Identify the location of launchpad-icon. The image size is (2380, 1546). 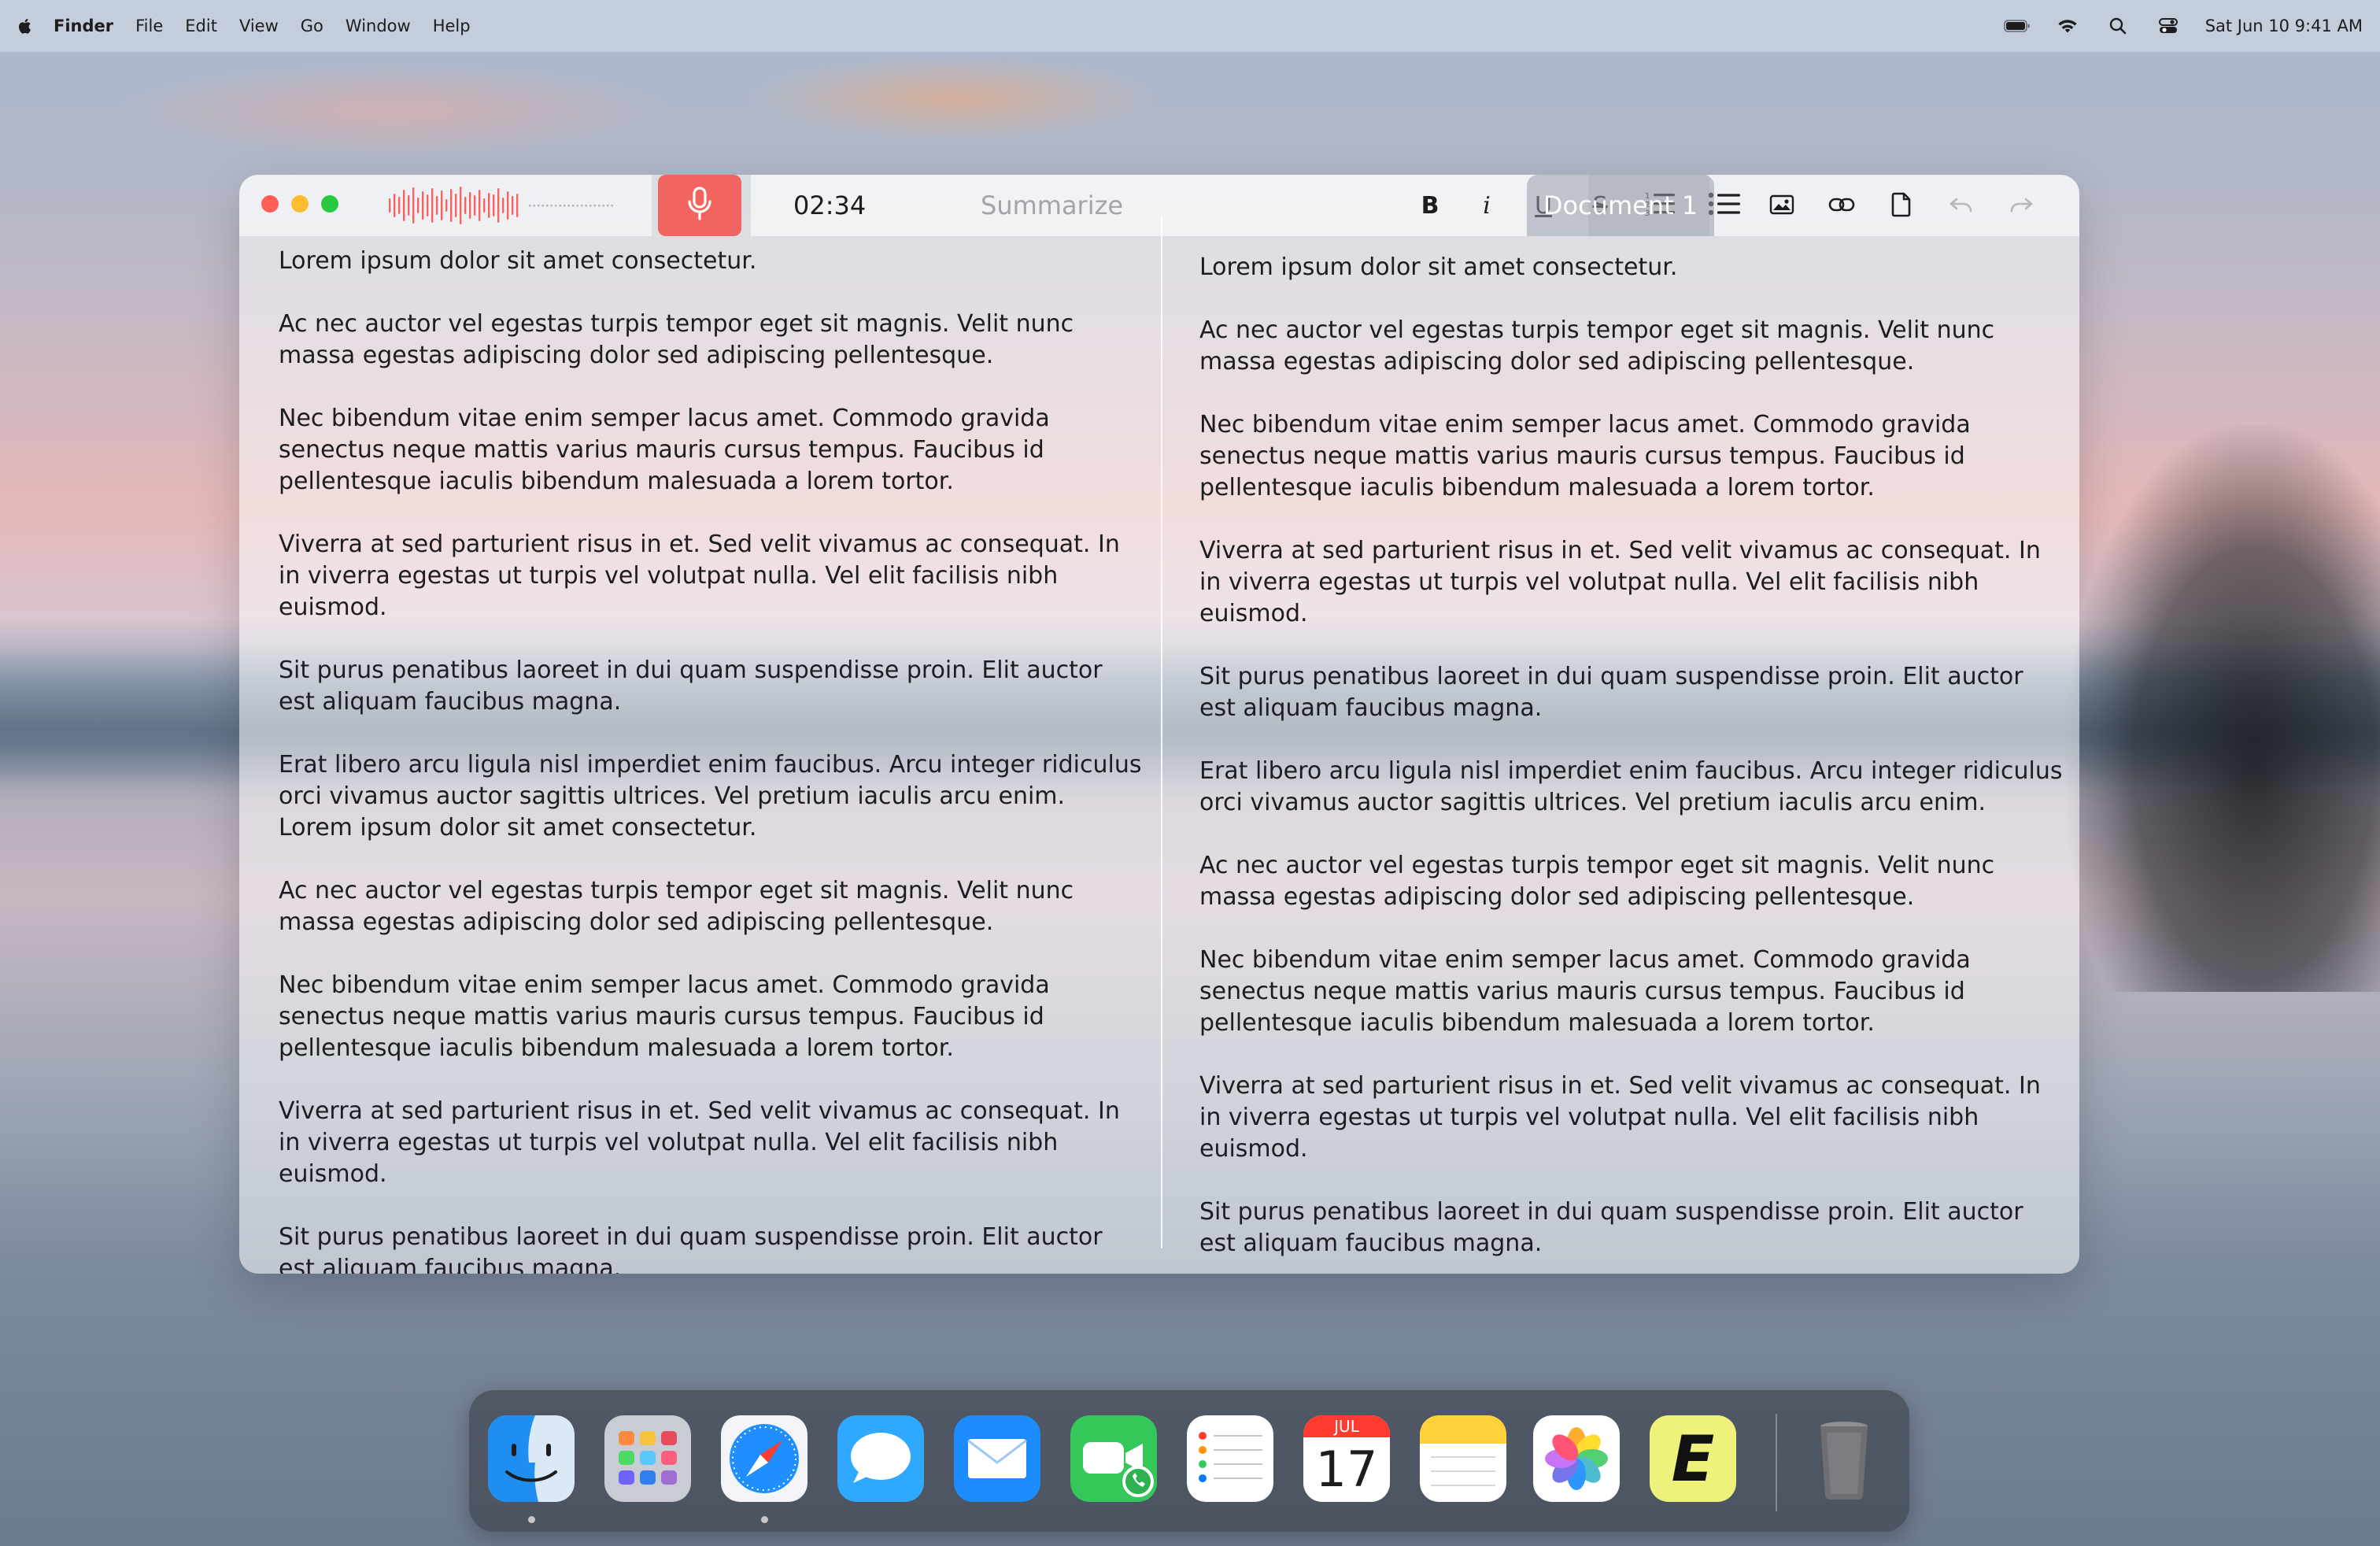
(647, 1458).